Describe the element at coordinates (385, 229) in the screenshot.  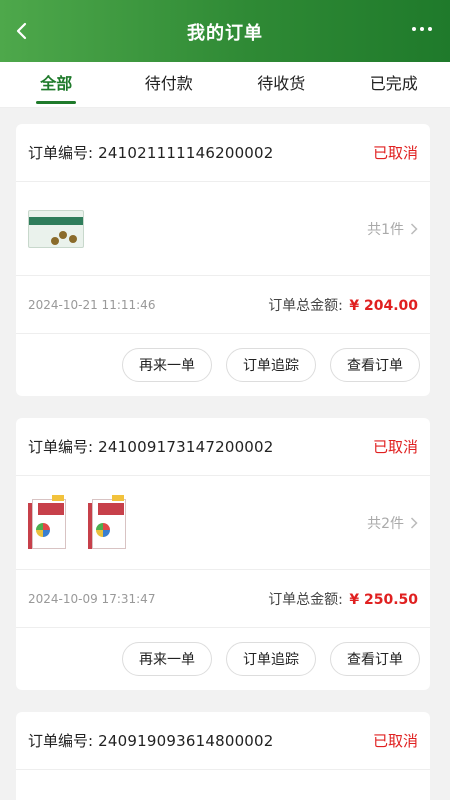
I see `item-count: 共1件` at that location.